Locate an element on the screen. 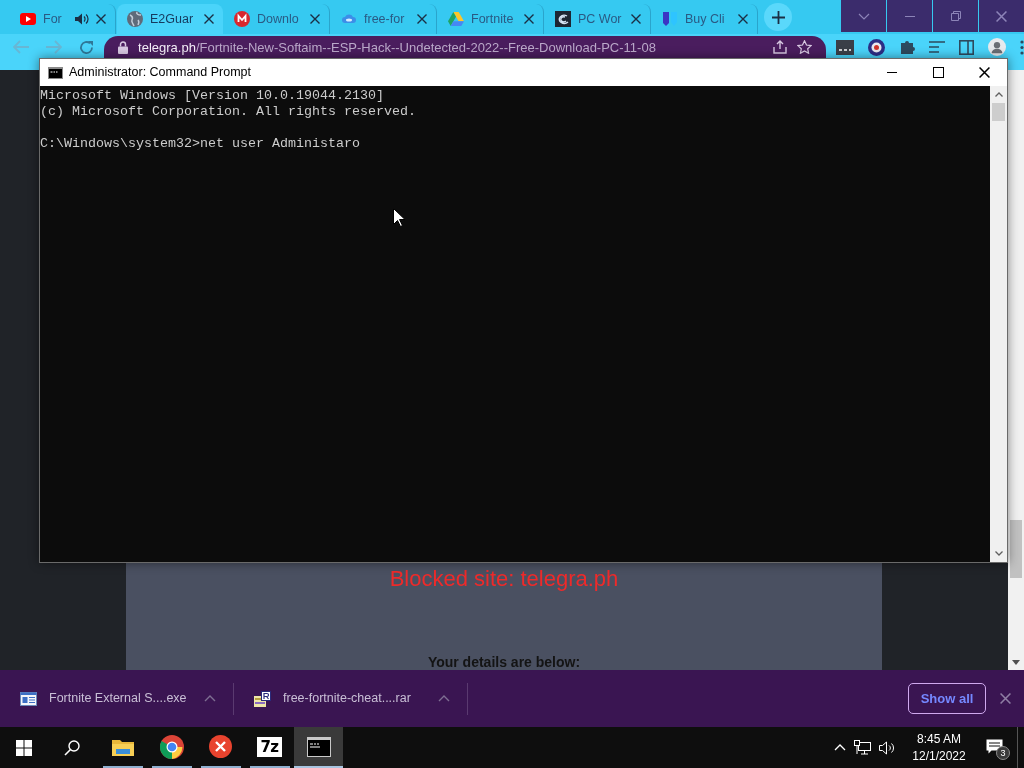  browser-tab: E2Guar is located at coordinates (170, 19).